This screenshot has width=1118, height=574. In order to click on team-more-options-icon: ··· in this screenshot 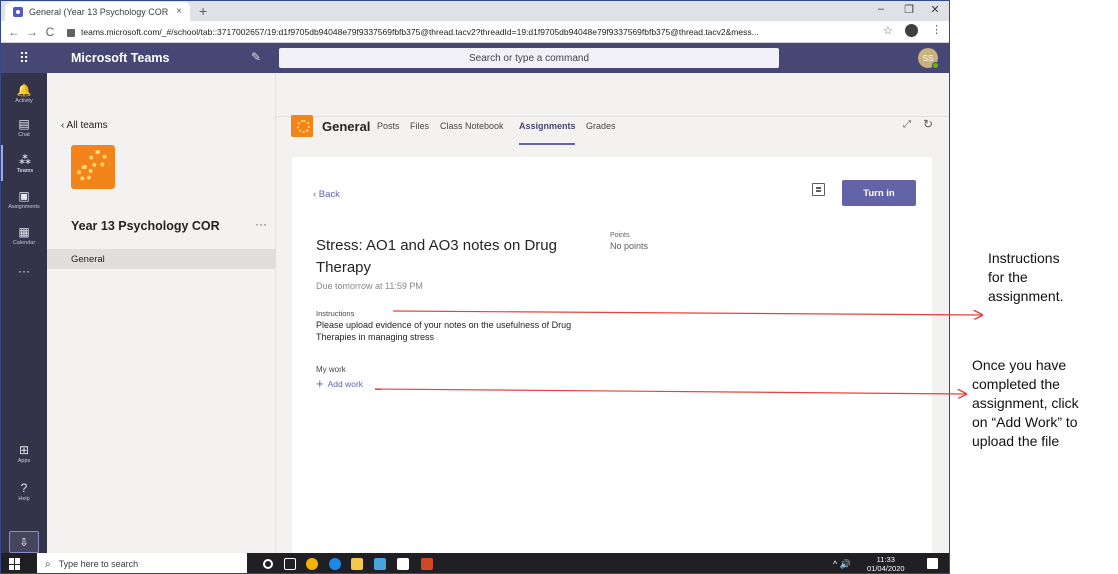, I will do `click(261, 224)`.